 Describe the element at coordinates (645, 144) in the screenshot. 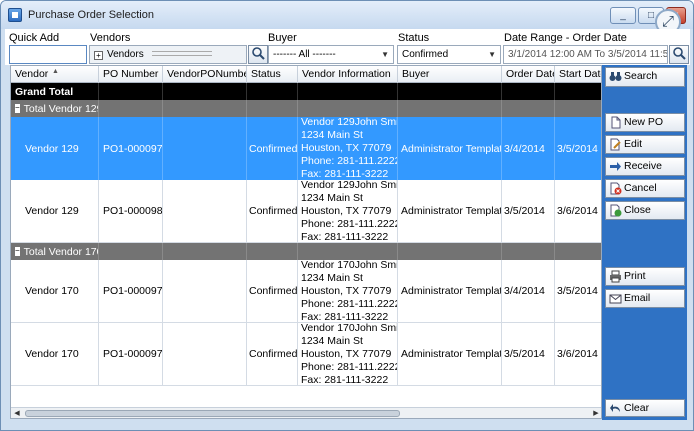

I see `edit-button: Edit` at that location.